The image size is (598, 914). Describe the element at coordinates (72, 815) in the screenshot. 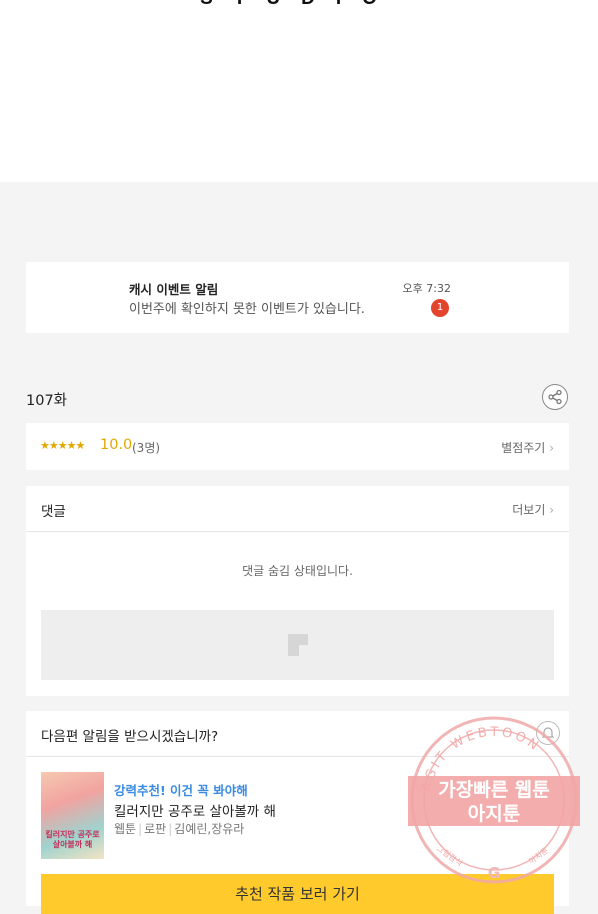

I see `recommend-thumbnail: 킬러지만 공주로 살아볼까 해` at that location.